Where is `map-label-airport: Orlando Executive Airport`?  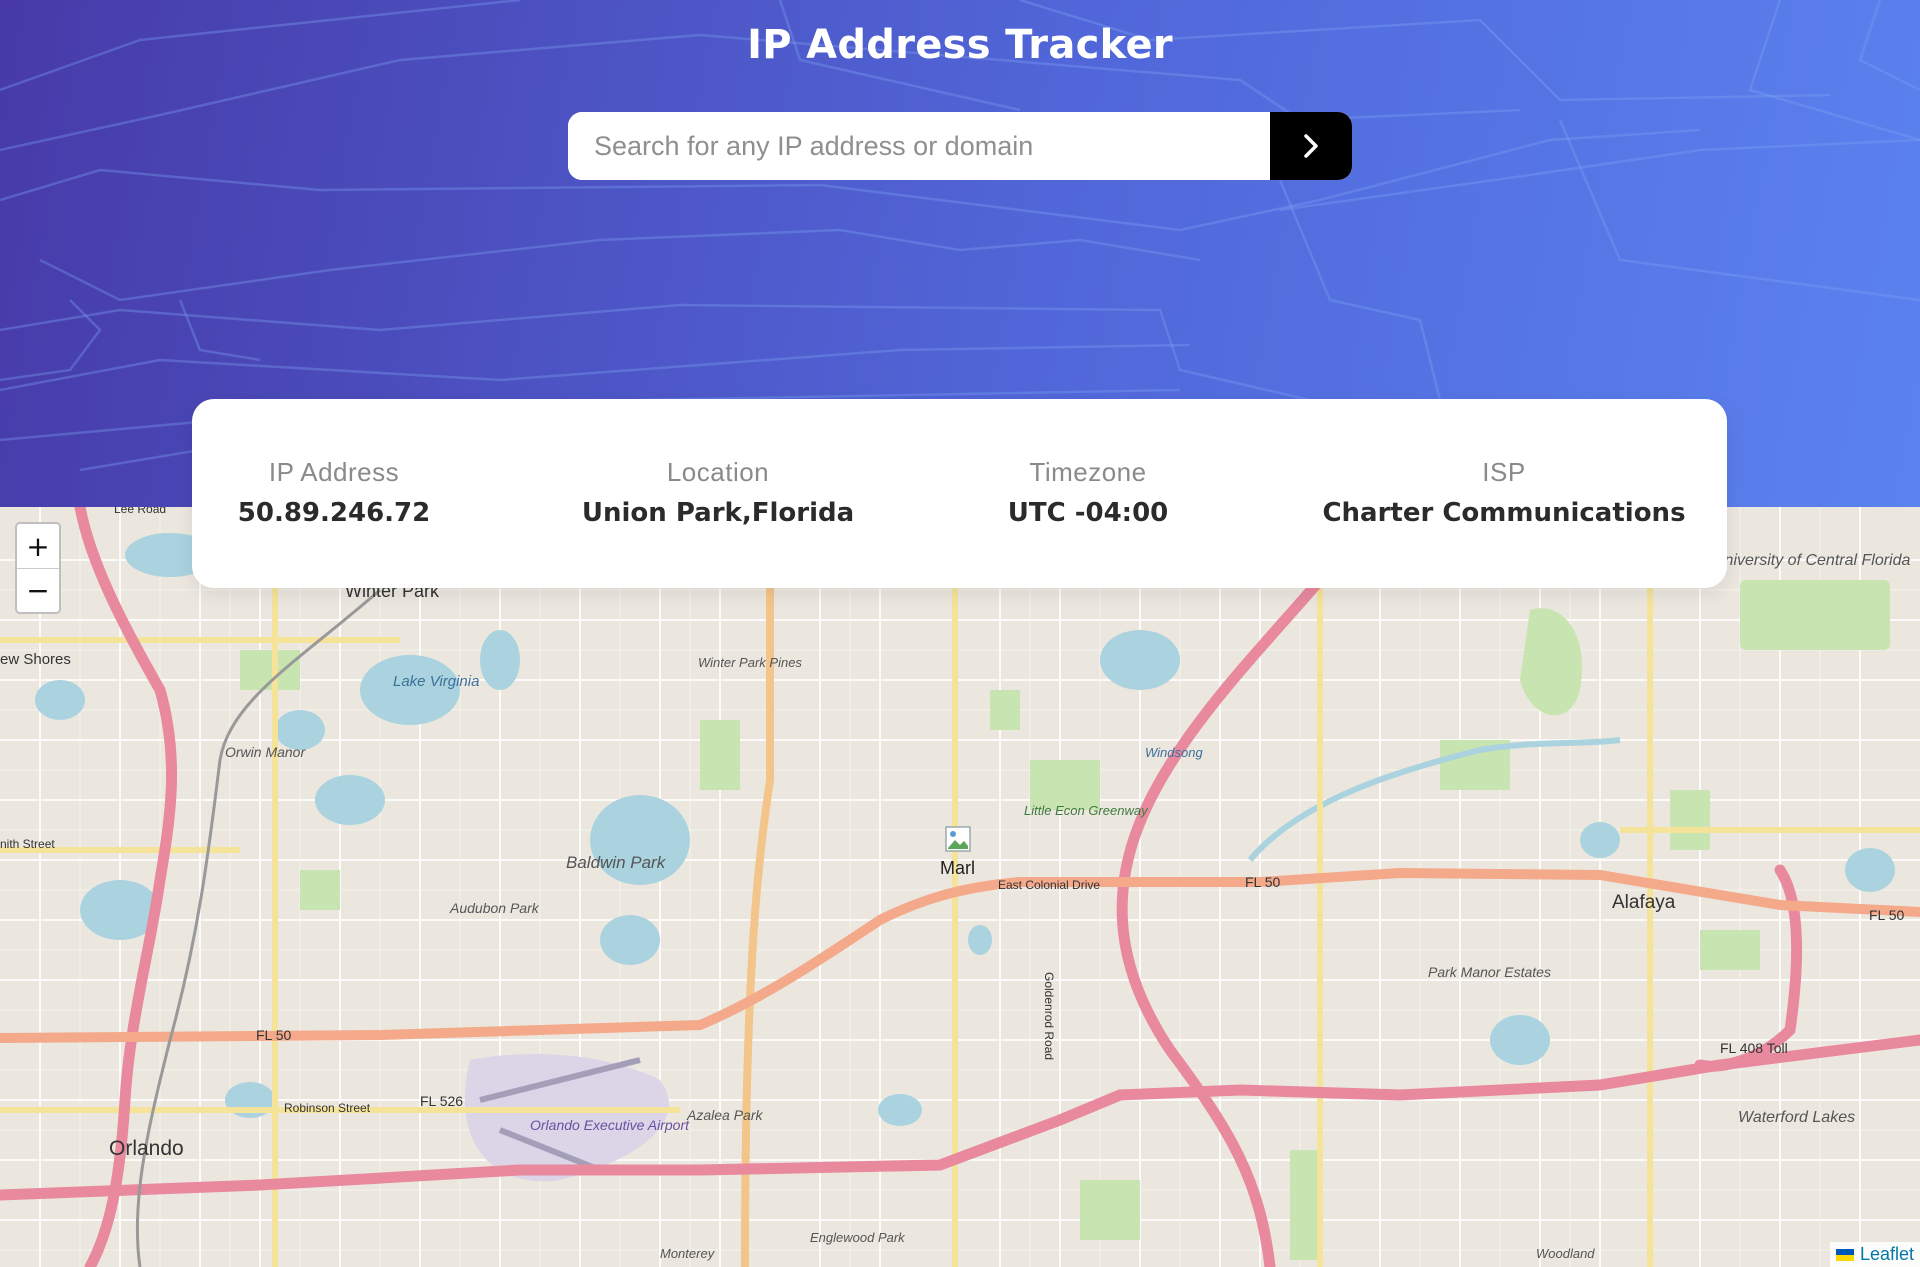 map-label-airport: Orlando Executive Airport is located at coordinates (610, 1125).